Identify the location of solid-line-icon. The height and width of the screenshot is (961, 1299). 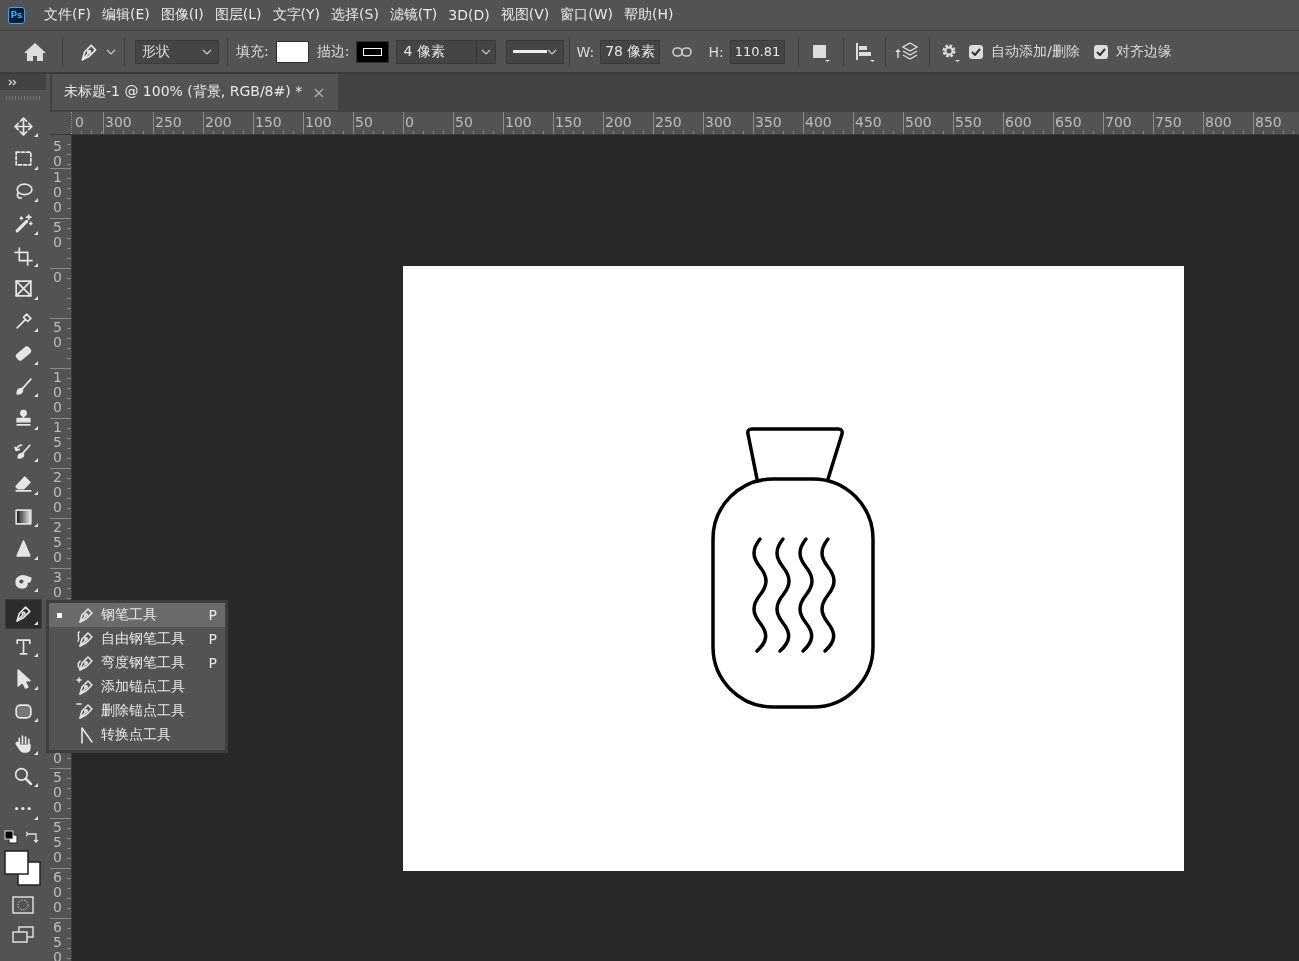
(530, 51).